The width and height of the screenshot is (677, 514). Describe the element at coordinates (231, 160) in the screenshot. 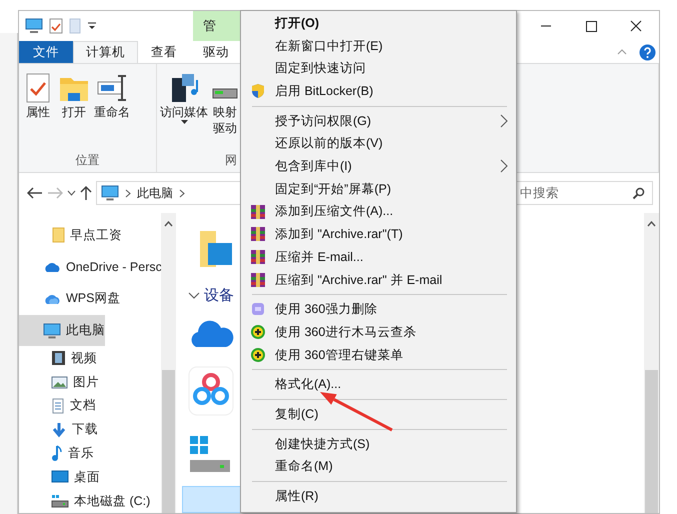

I see `group-label: 网` at that location.